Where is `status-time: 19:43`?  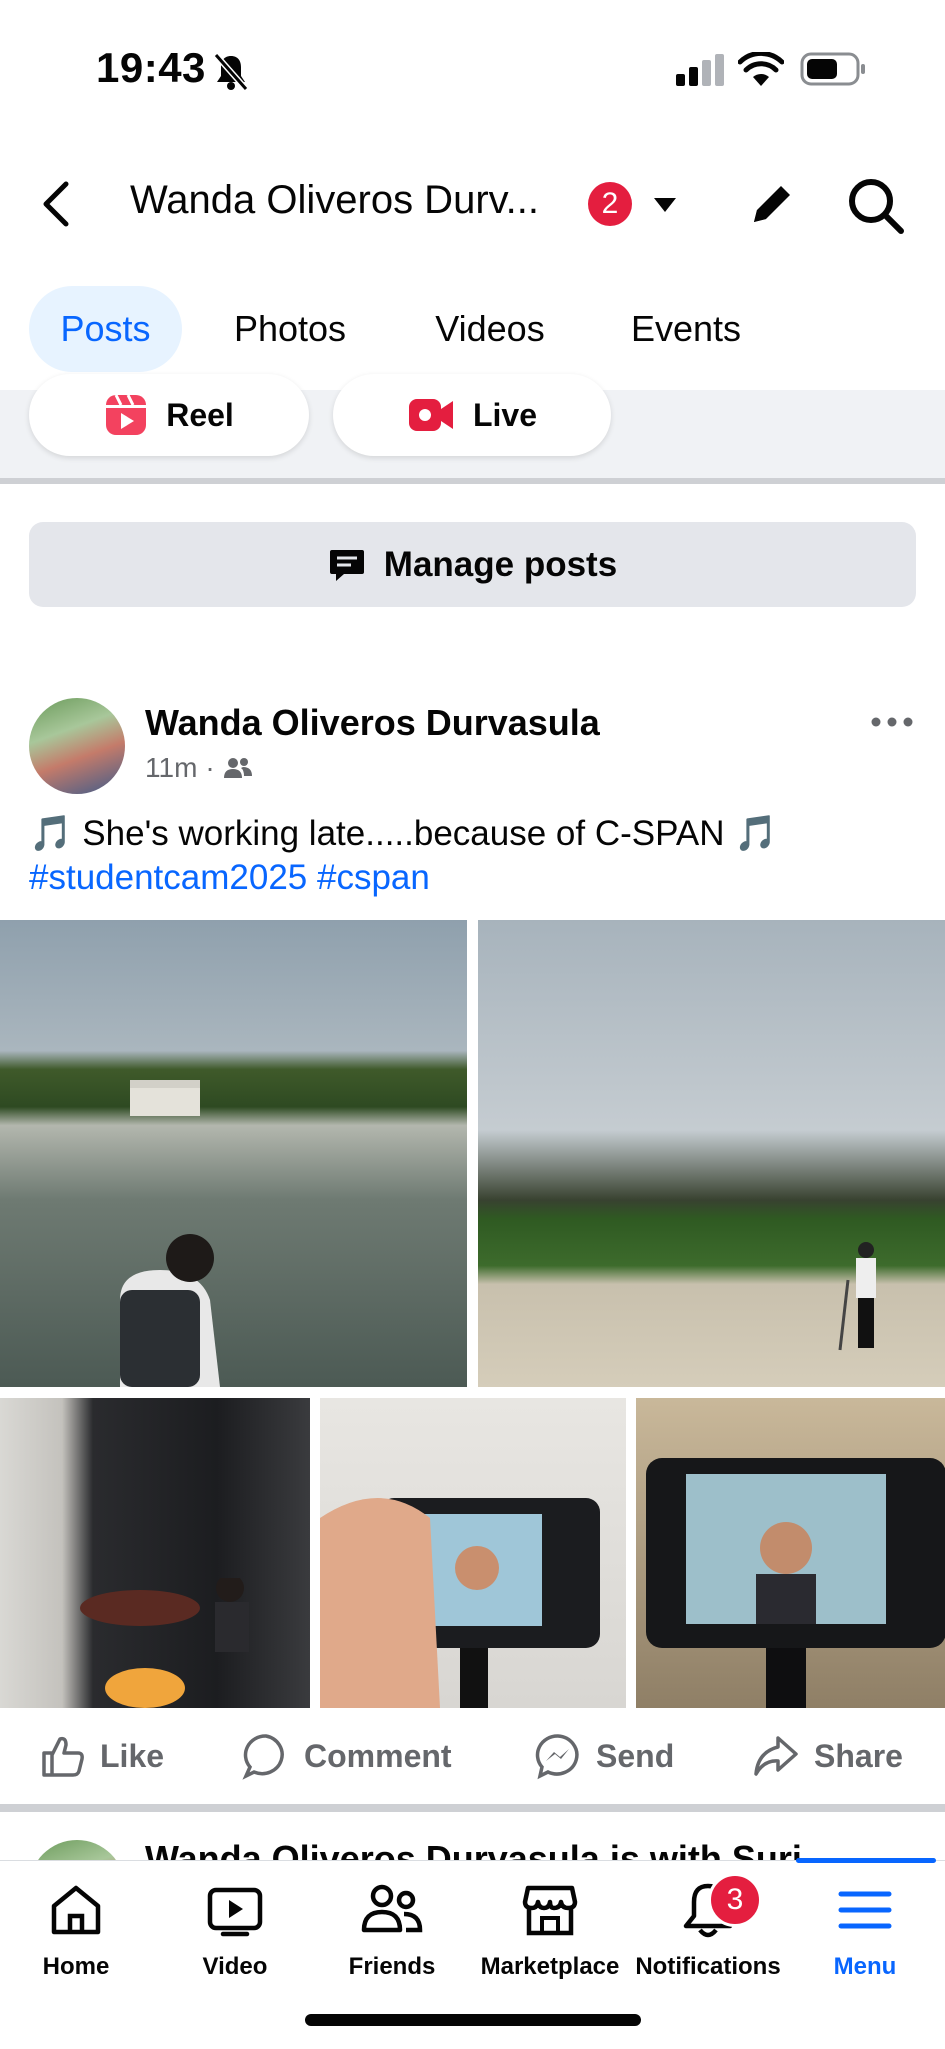
status-time: 19:43 is located at coordinates (151, 67).